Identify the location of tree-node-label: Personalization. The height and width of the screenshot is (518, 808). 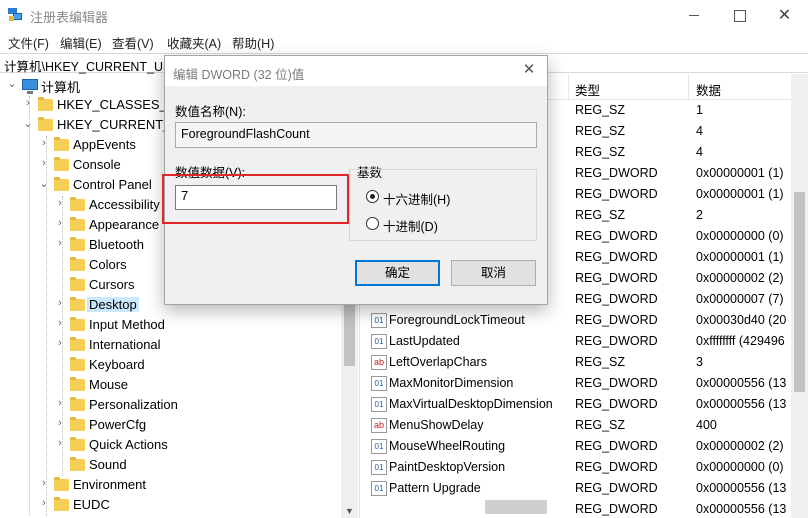
(133, 404).